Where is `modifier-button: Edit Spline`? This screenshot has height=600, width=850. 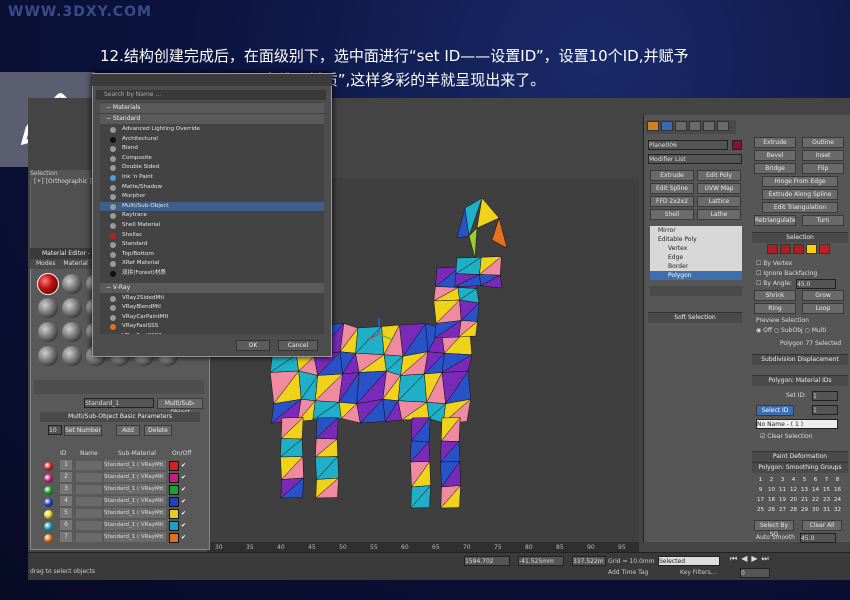
modifier-button: Edit Spline is located at coordinates (672, 188).